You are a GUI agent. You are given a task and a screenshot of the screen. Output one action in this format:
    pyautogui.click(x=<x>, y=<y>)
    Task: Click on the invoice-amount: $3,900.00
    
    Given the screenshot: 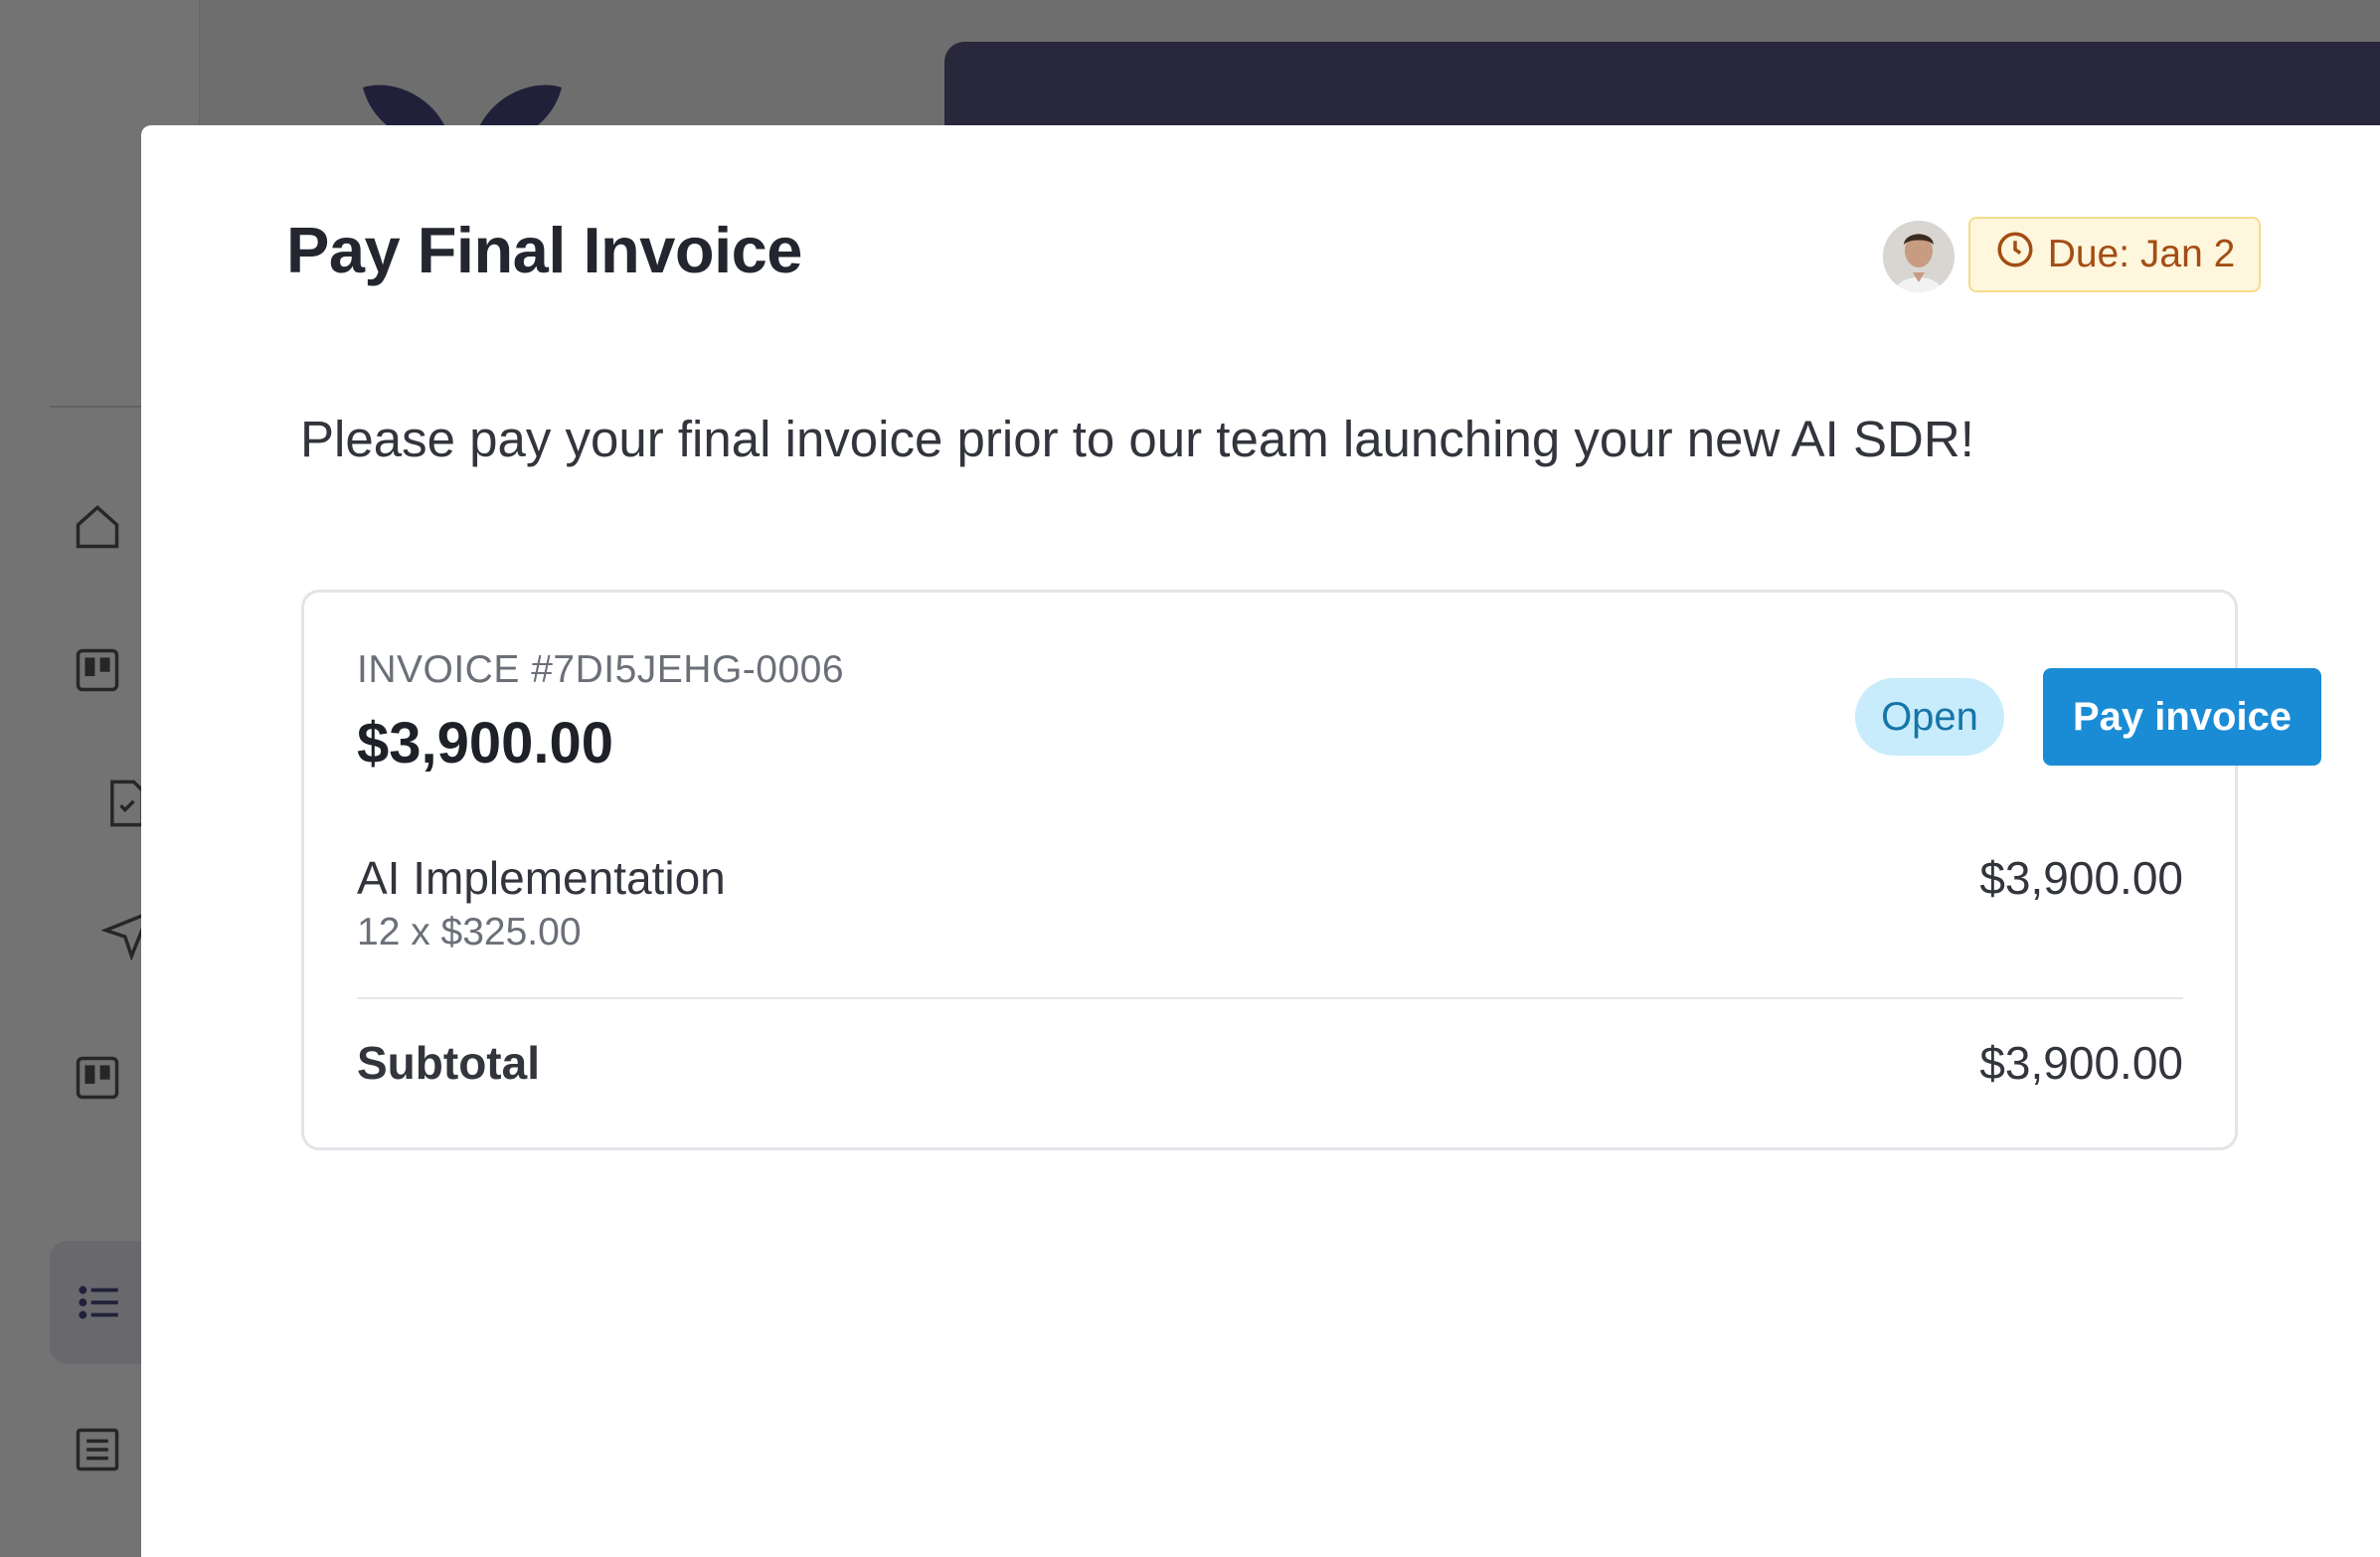 What is the action you would take?
    pyautogui.click(x=485, y=743)
    